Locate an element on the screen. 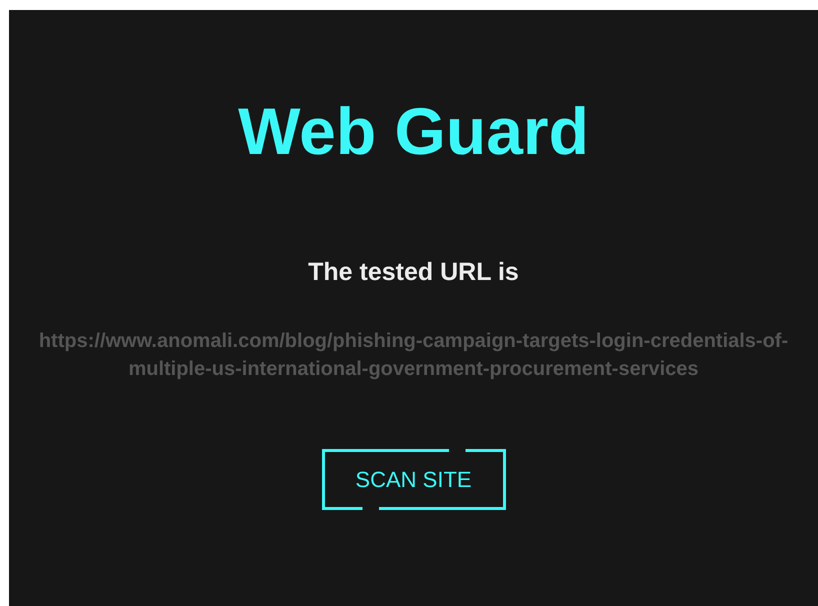 The image size is (818, 606). tested-url: https://www.anomali.com/blog/phishing-campaign-targets-login-credentials-of-multiple-us-international-government-procurement-services is located at coordinates (414, 355).